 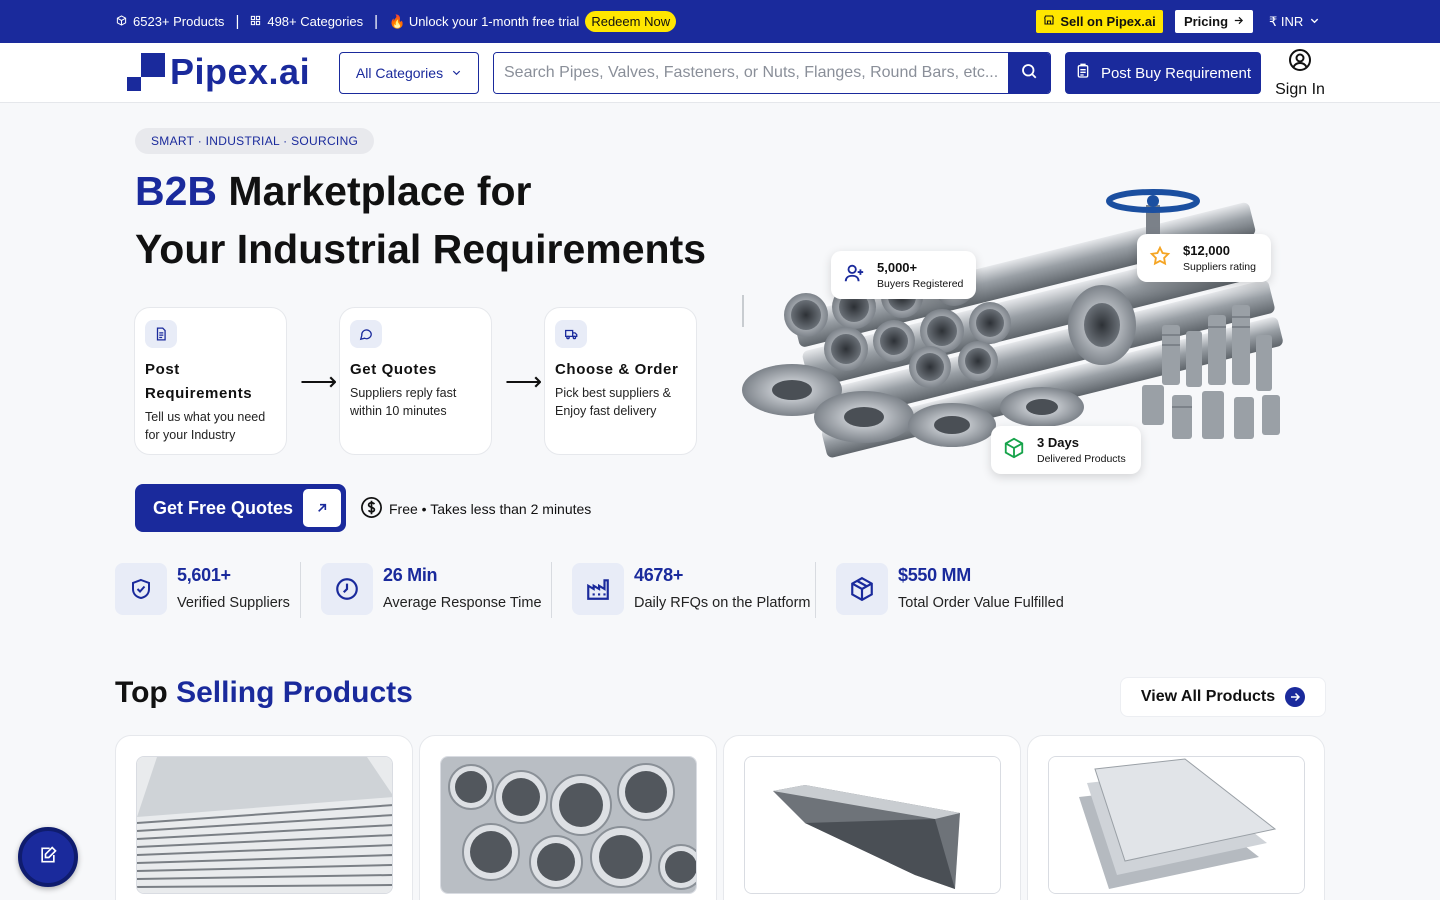 I want to click on pricing-button: Pricing, so click(x=1214, y=21).